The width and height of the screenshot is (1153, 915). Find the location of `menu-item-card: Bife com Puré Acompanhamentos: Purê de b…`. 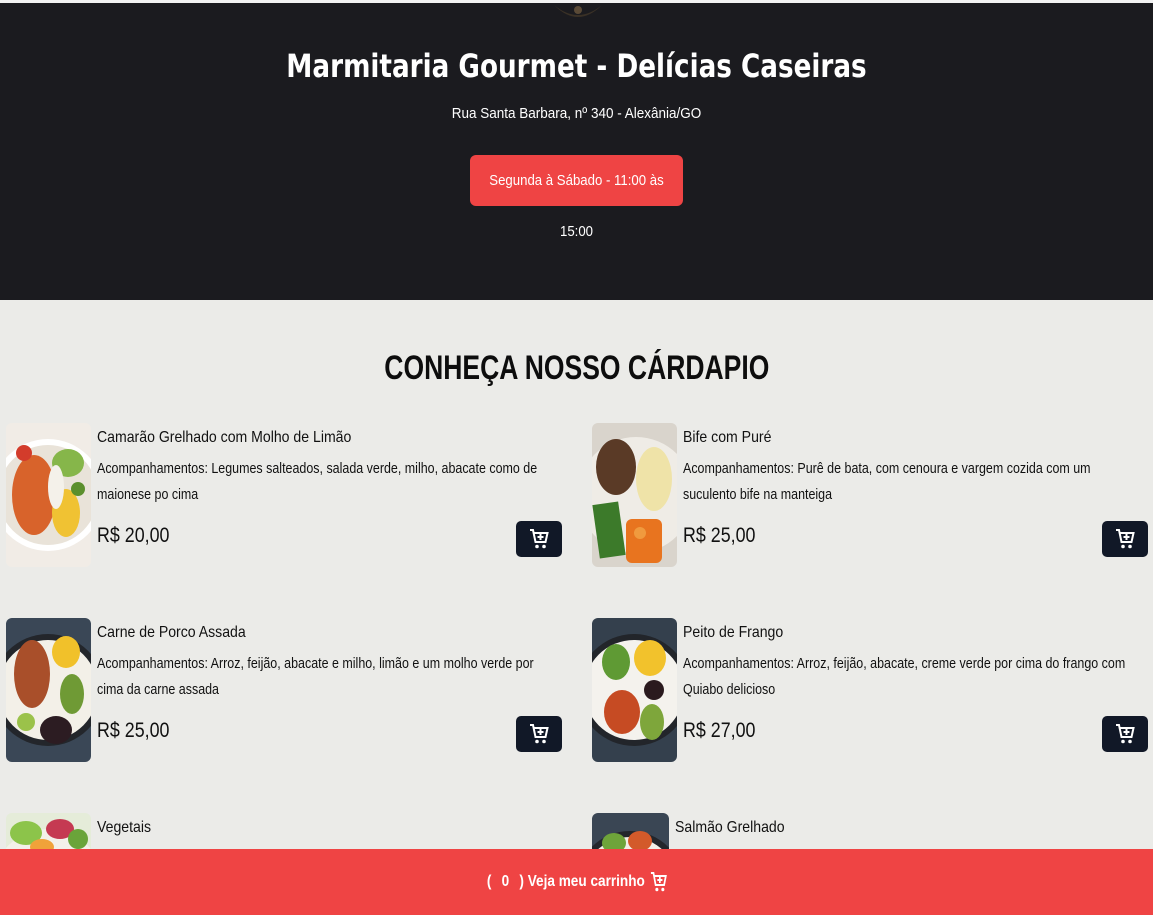

menu-item-card: Bife com Puré Acompanhamentos: Purê de b… is located at coordinates (872, 496).